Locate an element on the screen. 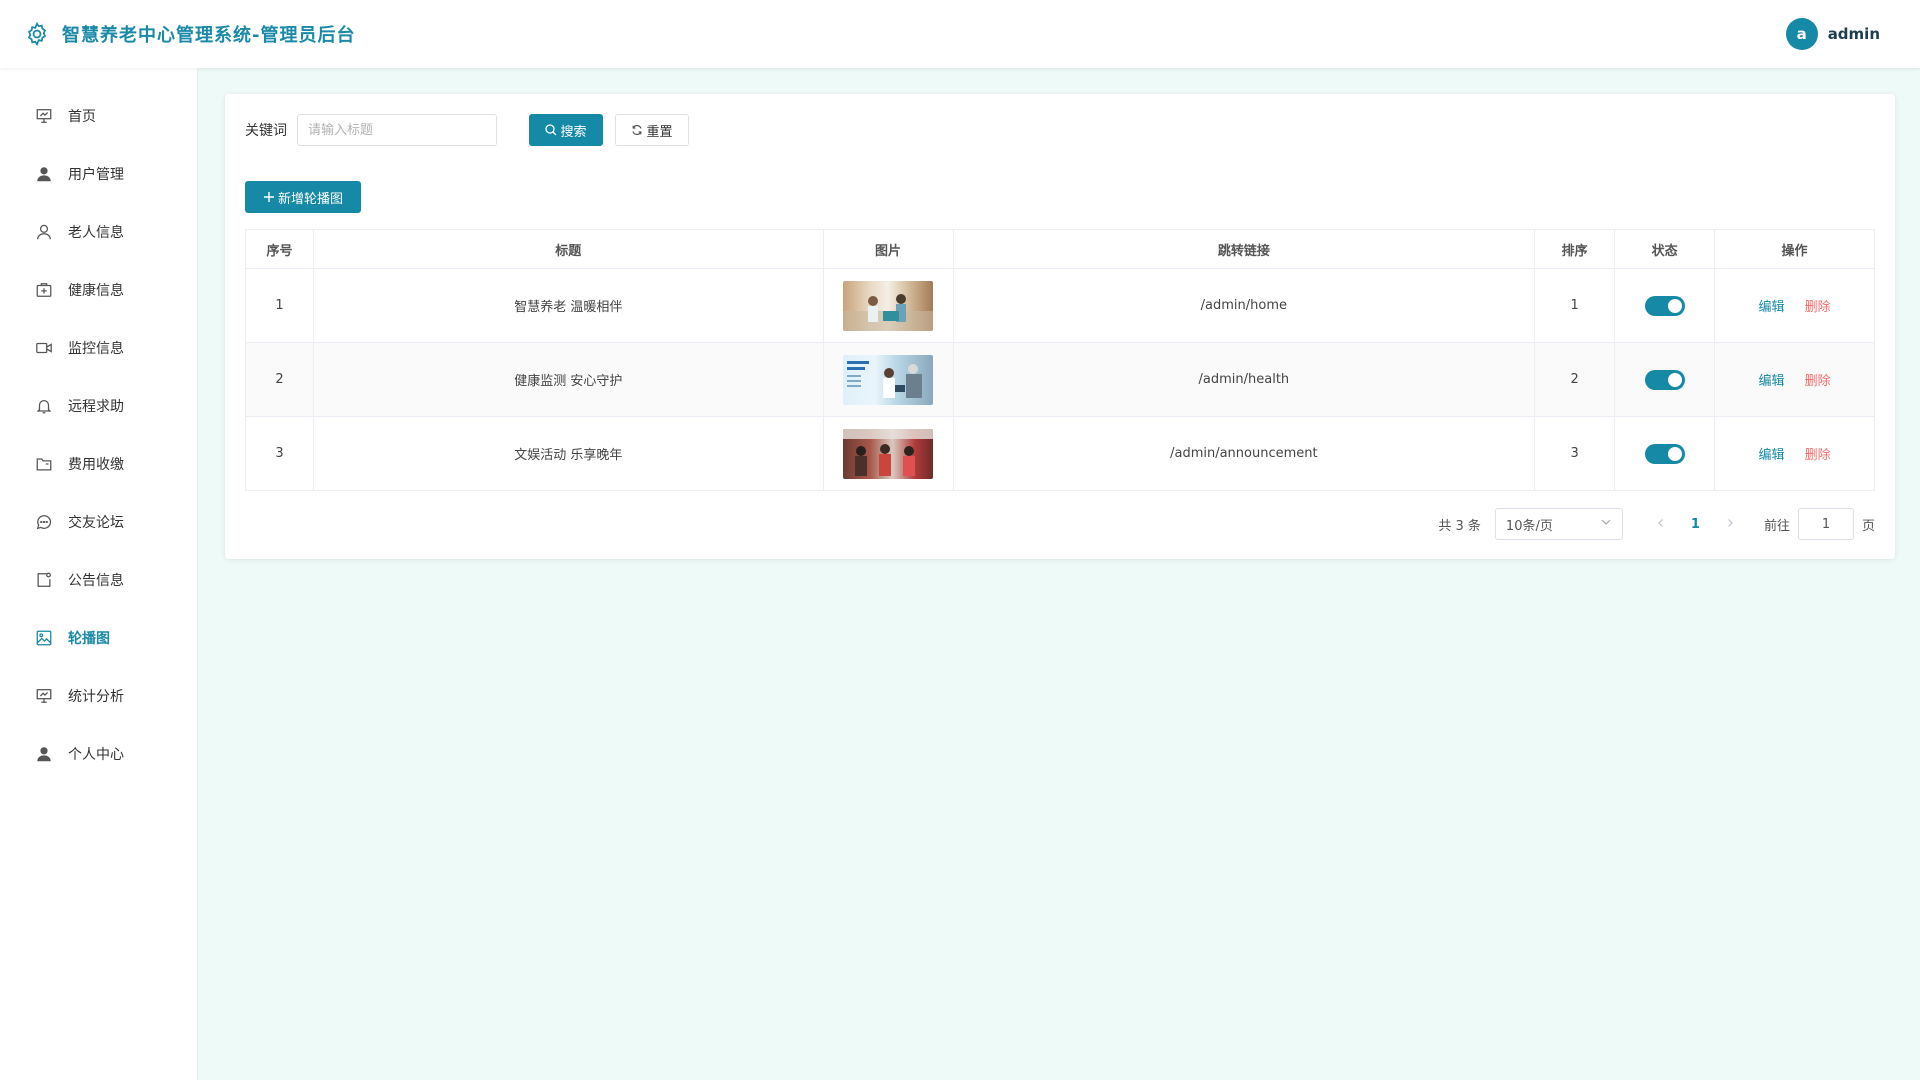 The width and height of the screenshot is (1920, 1080). video-camera-icon is located at coordinates (44, 348).